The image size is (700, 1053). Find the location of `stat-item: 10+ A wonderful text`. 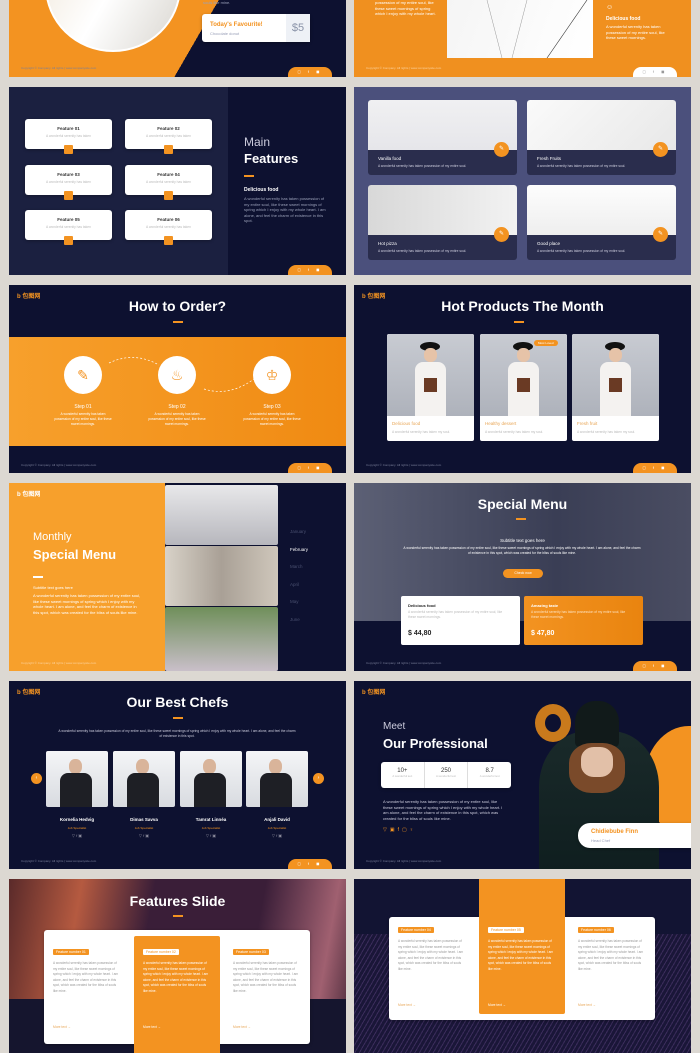

stat-item: 10+ A wonderful text is located at coordinates (402, 775).